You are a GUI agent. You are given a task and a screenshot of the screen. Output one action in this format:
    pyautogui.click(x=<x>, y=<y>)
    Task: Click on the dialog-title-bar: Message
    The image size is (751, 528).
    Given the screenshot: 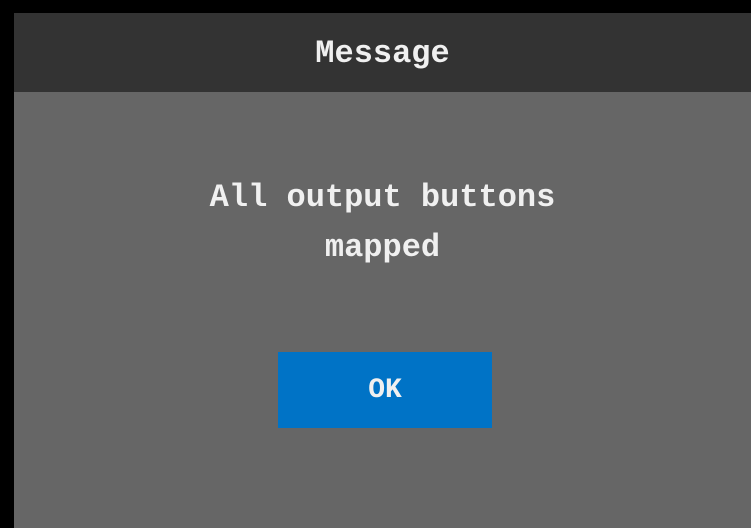 What is the action you would take?
    pyautogui.click(x=382, y=52)
    